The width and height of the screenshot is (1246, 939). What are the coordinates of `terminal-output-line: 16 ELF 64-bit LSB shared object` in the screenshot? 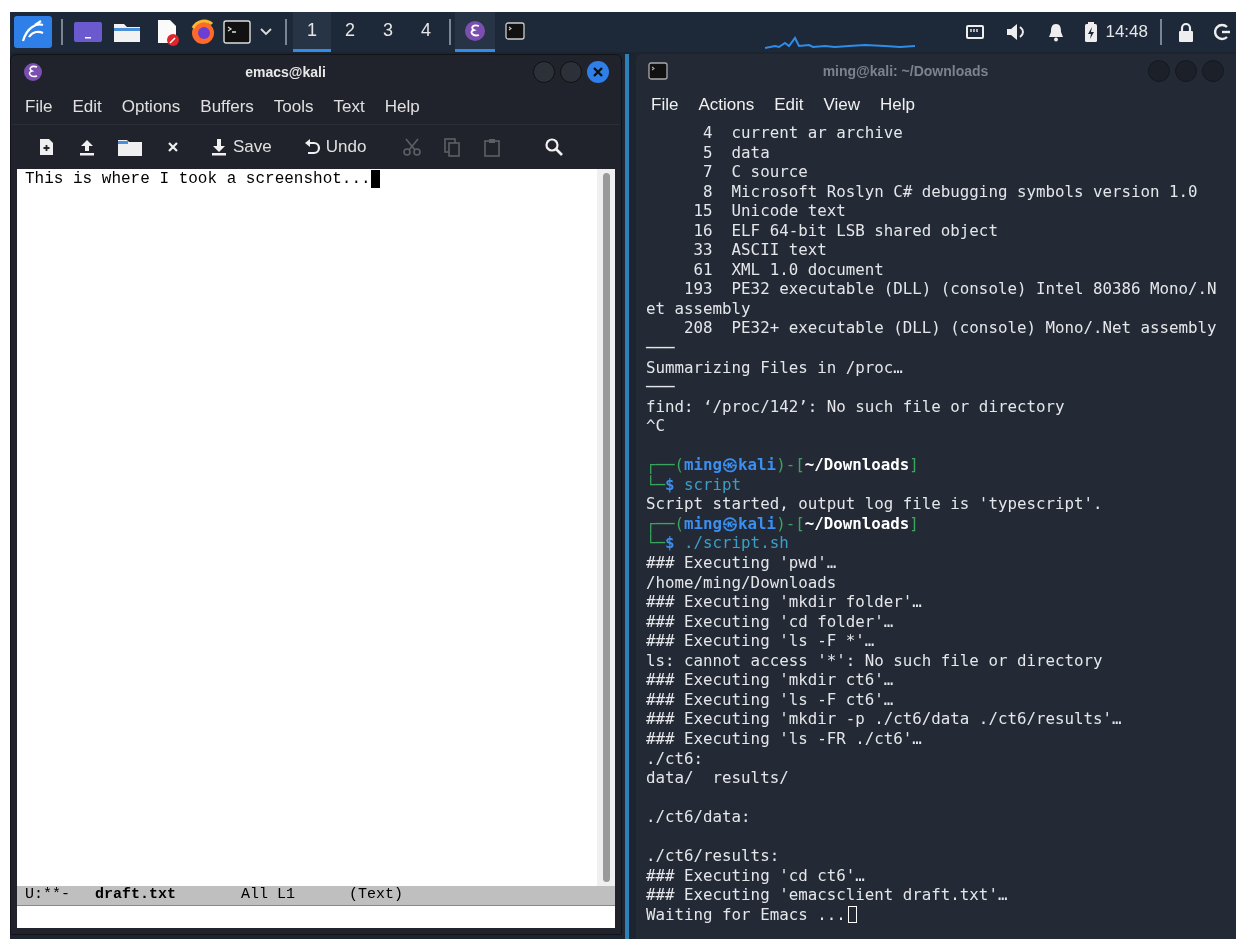 It's located at (845, 230).